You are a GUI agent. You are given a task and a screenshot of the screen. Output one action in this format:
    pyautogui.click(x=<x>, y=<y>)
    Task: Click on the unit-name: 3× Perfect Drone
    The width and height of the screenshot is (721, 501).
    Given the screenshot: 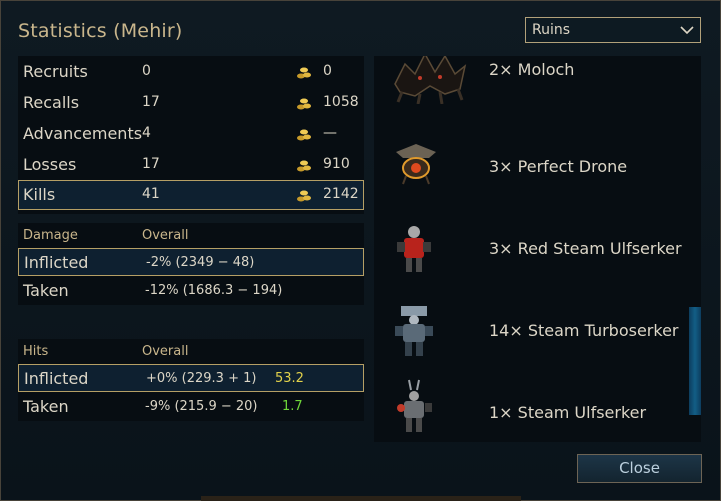 What is the action you would take?
    pyautogui.click(x=558, y=166)
    